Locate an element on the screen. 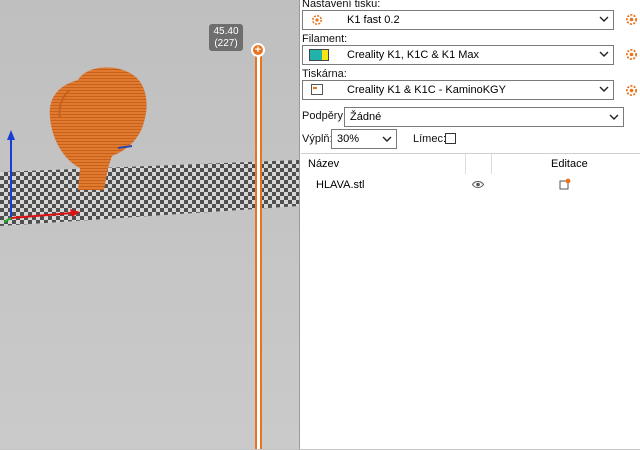 This screenshot has width=640, height=450. table-row: HLAVA.stl is located at coordinates (470, 185).